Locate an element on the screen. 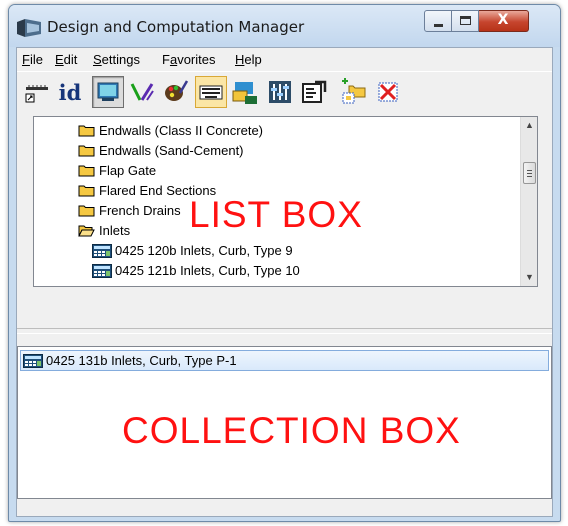 The height and width of the screenshot is (526, 568). sliders-icon is located at coordinates (280, 92).